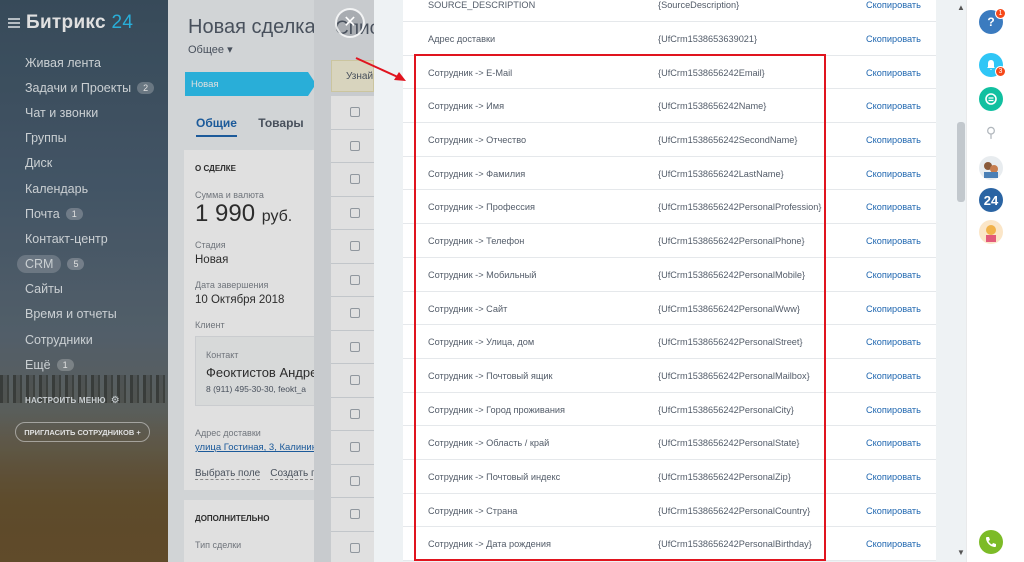 The image size is (1024, 562). Describe the element at coordinates (95, 339) in the screenshot. I see `sidebar-item-employees: Сотрудники` at that location.